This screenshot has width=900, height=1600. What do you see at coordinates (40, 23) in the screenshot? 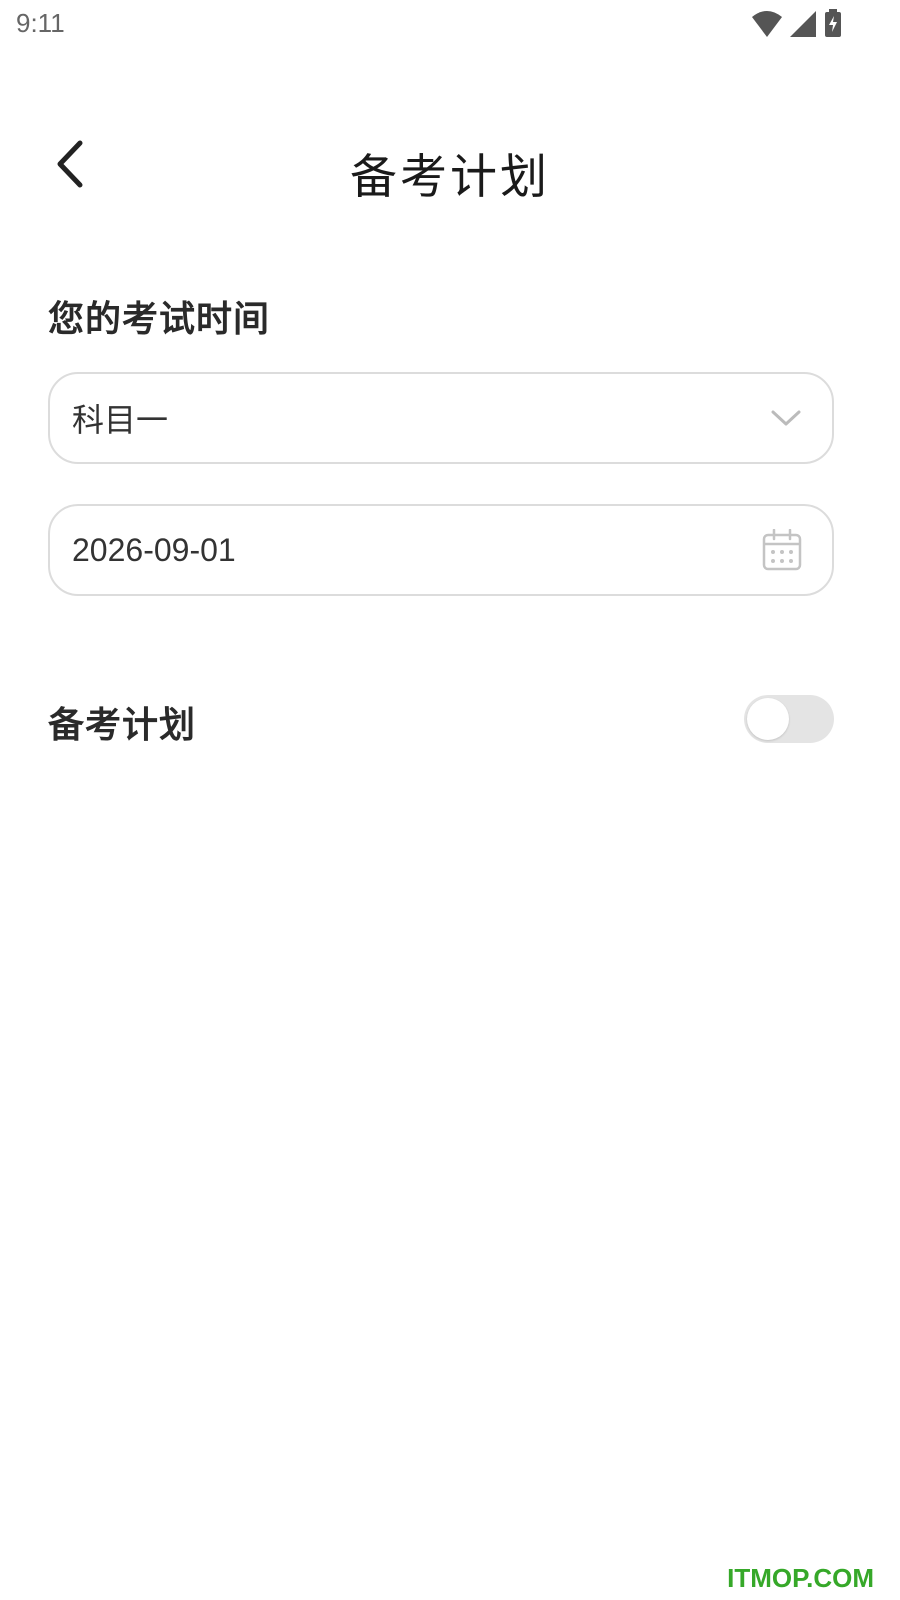
I see `status-time: 9:11` at bounding box center [40, 23].